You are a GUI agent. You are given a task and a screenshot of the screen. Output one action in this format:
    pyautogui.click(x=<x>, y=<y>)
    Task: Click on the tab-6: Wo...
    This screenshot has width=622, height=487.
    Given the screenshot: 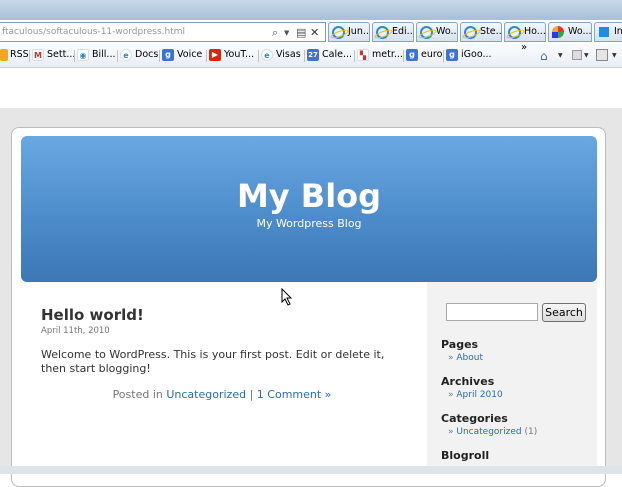 What is the action you would take?
    pyautogui.click(x=570, y=32)
    